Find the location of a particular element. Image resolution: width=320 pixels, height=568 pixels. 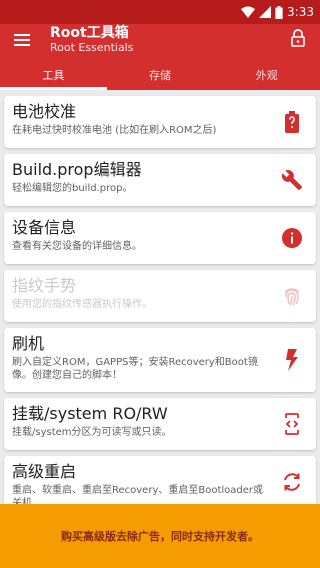

card-device-info: 设备信息 查看有关您设备的详细信息。 is located at coordinates (160, 238).